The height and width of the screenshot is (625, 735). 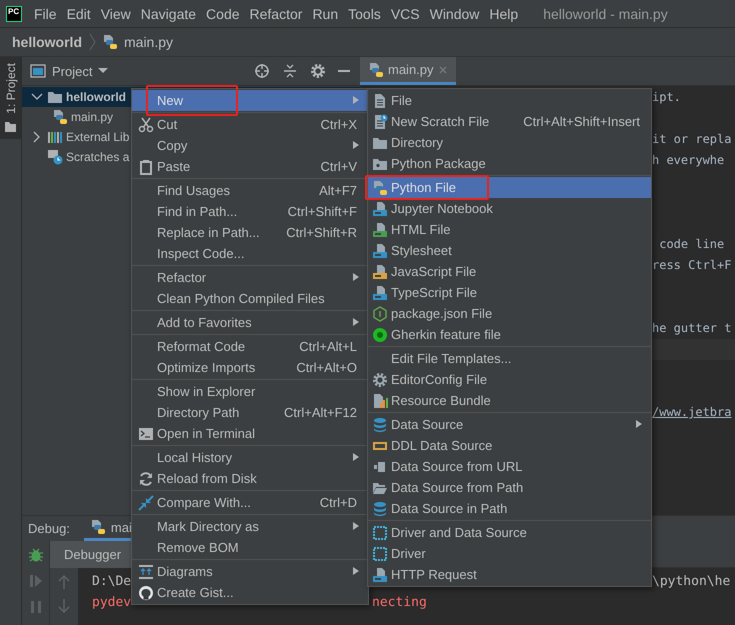 What do you see at coordinates (692, 328) in the screenshot?
I see `code-text: he gutter t` at bounding box center [692, 328].